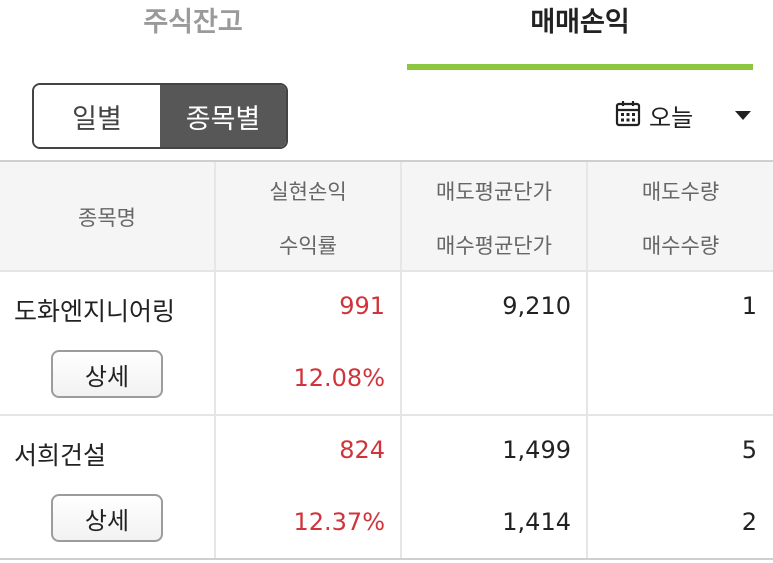  Describe the element at coordinates (95, 311) in the screenshot. I see `stock-name: 도화엔지니어링` at that location.